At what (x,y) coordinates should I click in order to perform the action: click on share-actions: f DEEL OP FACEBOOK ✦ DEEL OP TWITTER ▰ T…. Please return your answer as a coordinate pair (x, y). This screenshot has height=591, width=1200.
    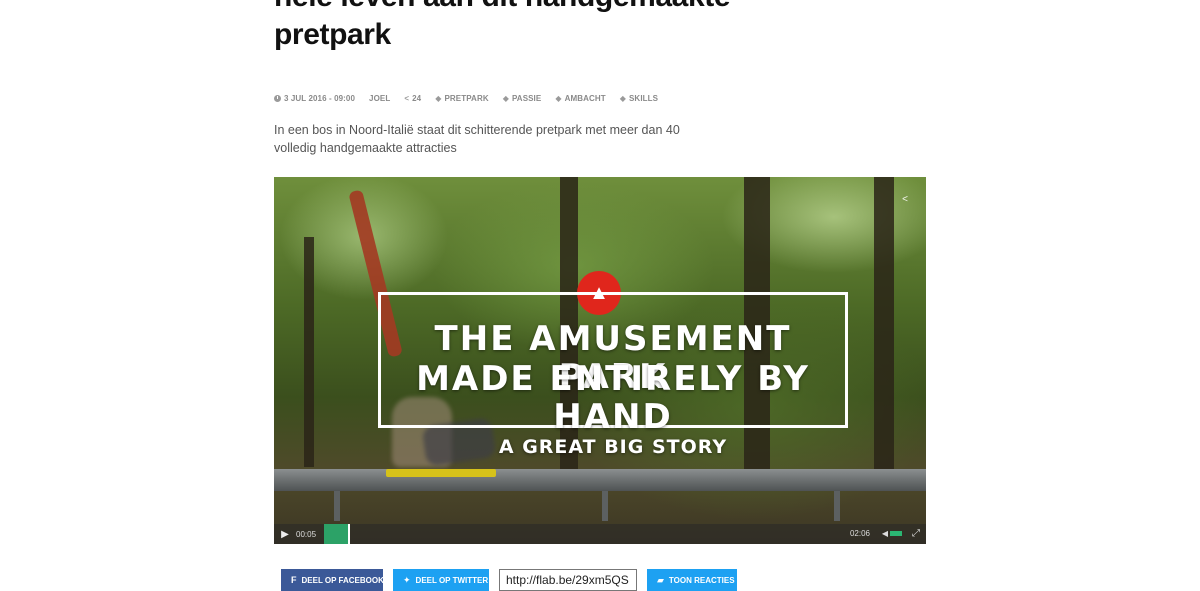
    Looking at the image, I should click on (509, 580).